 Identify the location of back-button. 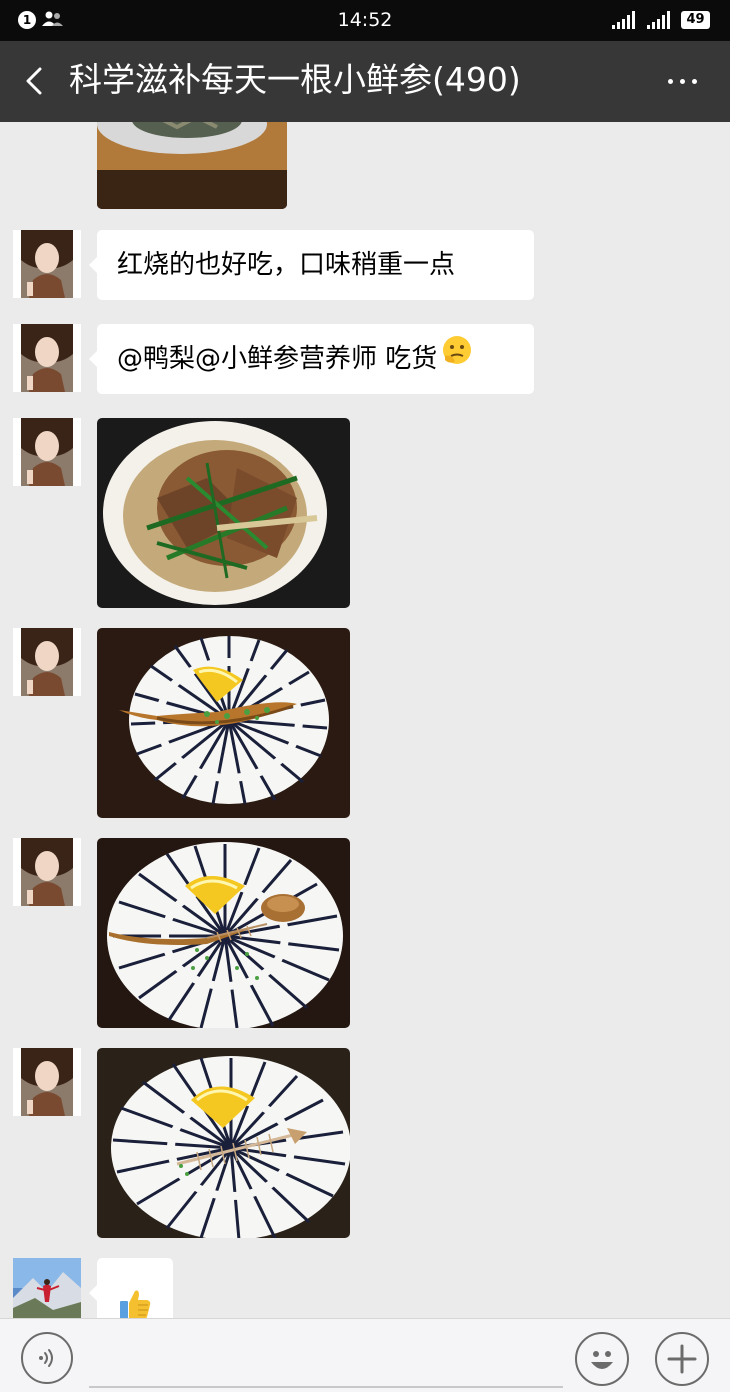
(34, 81).